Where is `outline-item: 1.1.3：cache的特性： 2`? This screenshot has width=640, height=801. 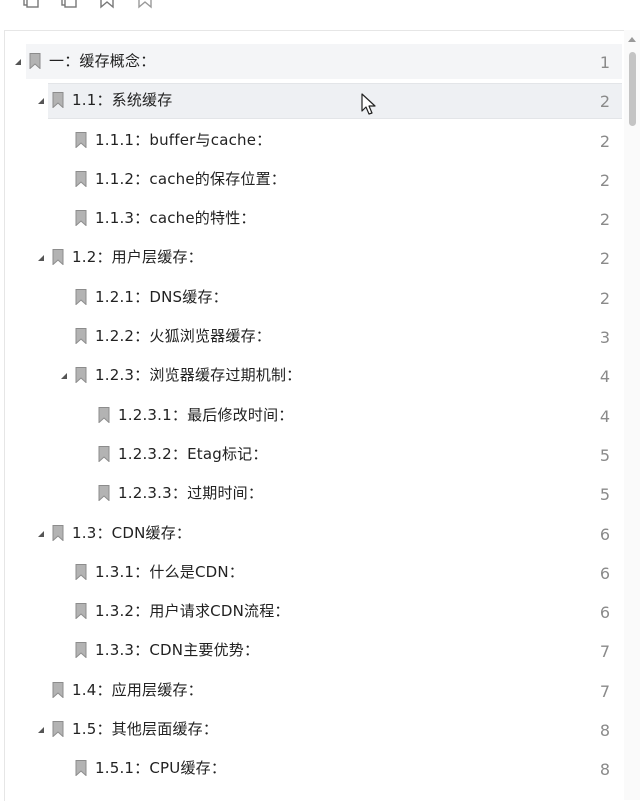 outline-item: 1.1.3：cache的特性： 2 is located at coordinates (311, 218).